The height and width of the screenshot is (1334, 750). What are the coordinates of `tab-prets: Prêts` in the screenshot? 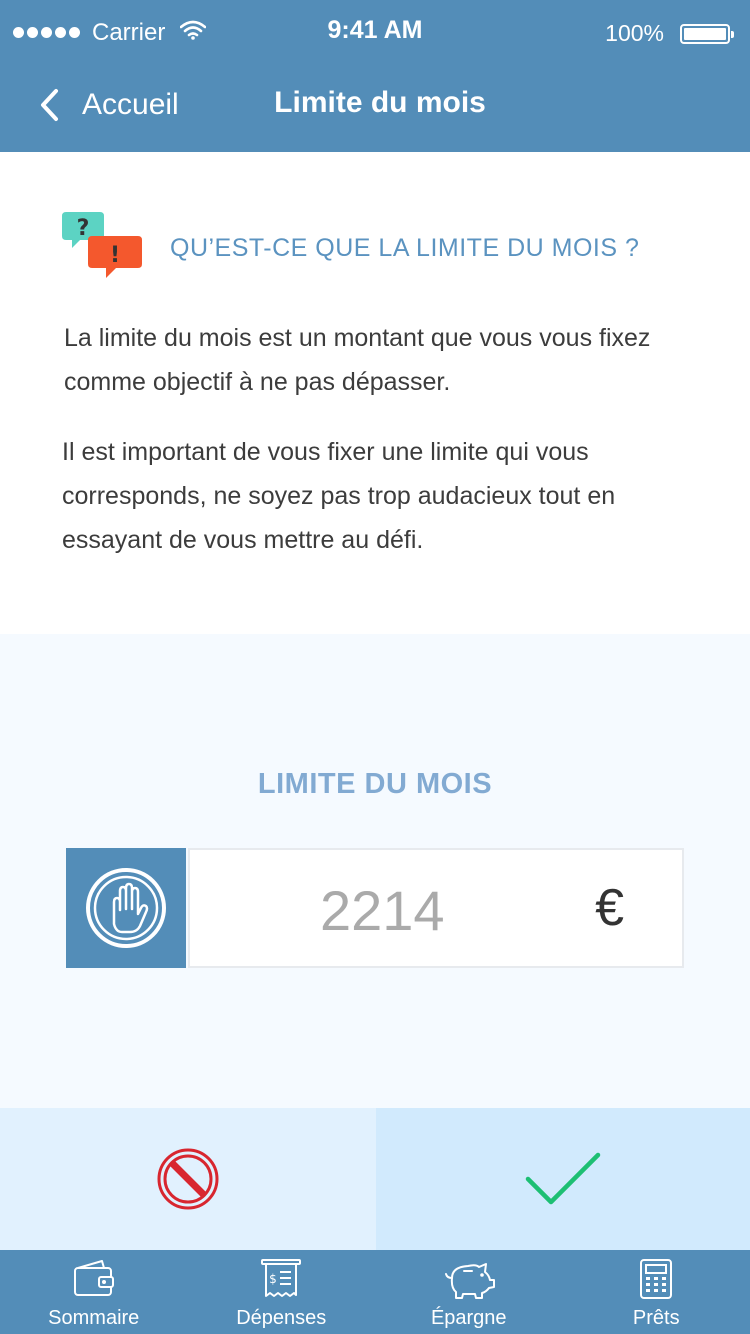 It's located at (656, 1292).